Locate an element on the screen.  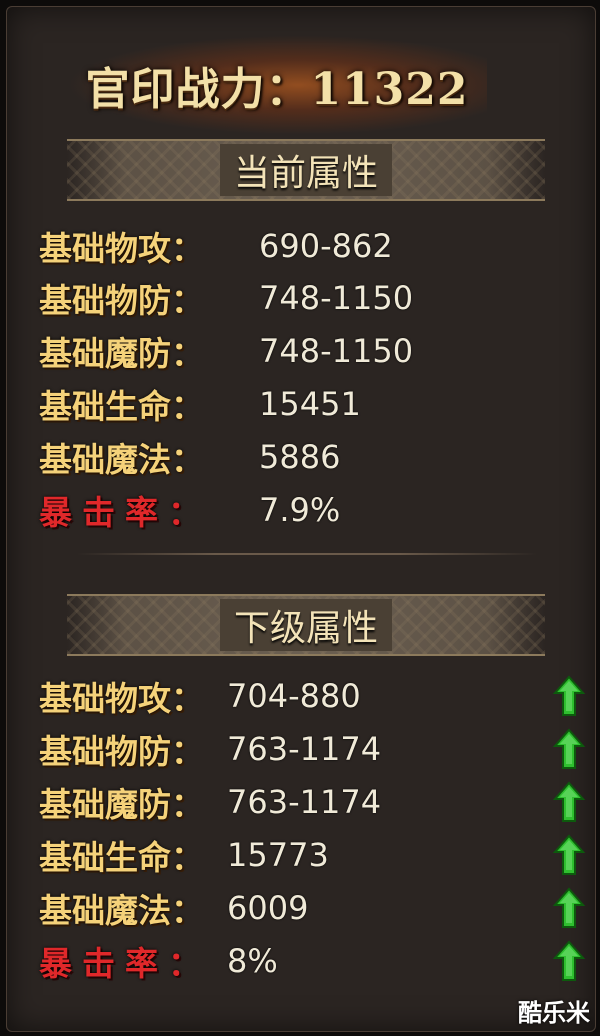
combat-power-banner: 官印战力：11322 is located at coordinates (277, 85).